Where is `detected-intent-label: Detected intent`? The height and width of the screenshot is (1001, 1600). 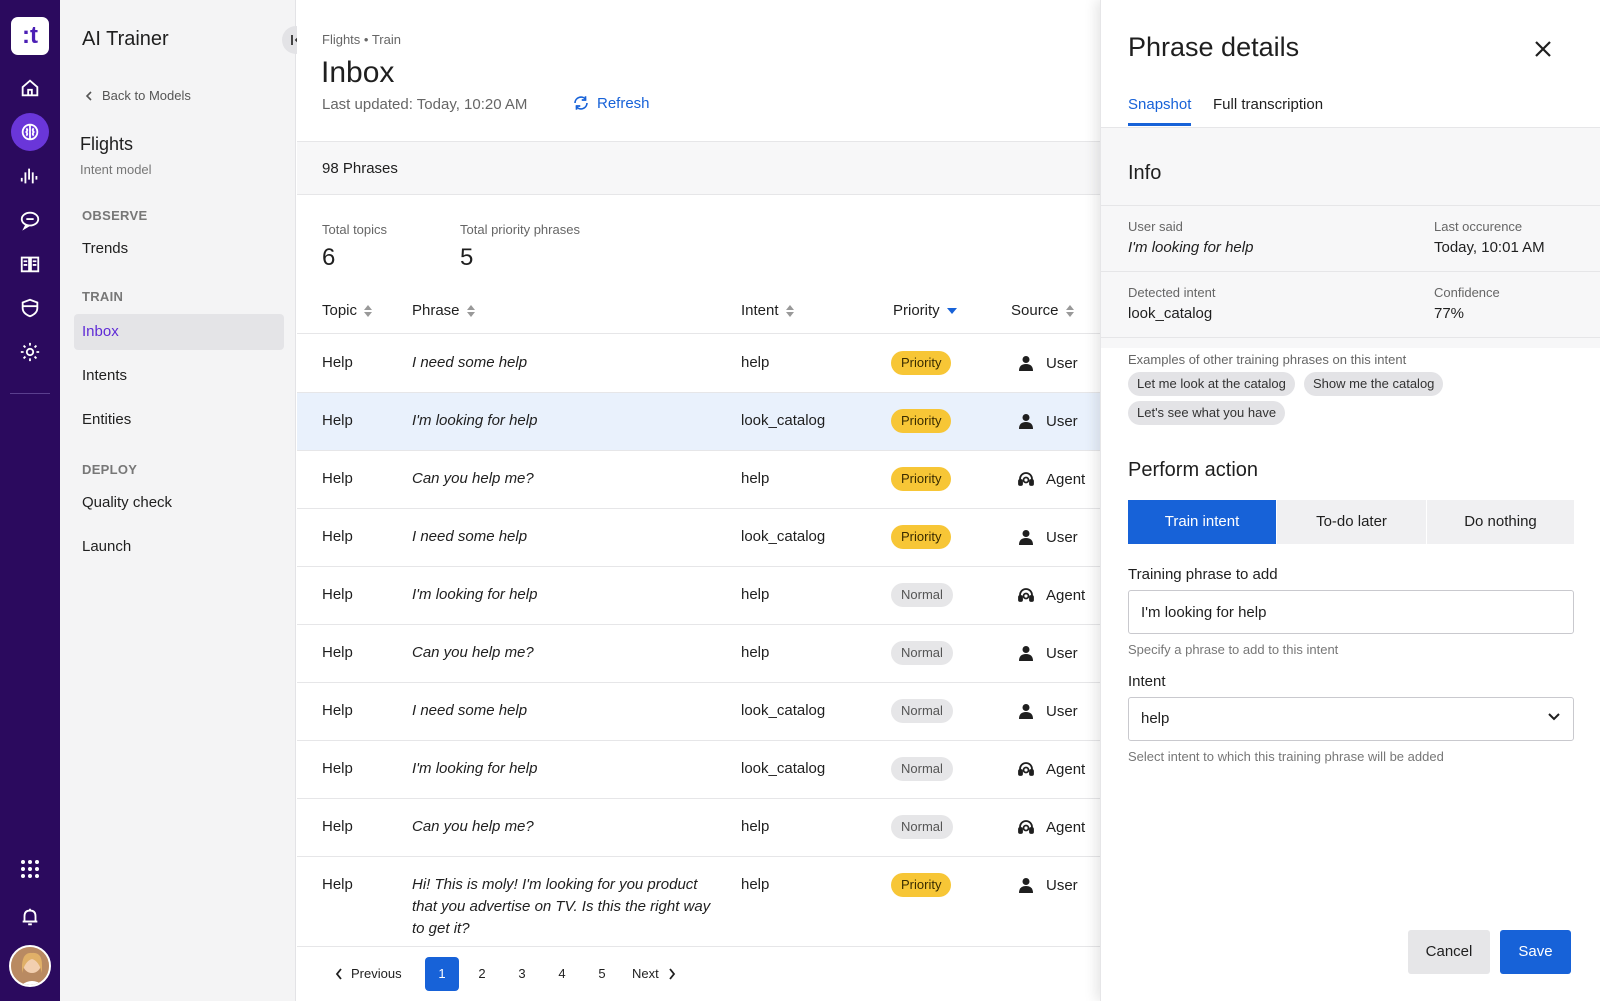
detected-intent-label: Detected intent is located at coordinates (1172, 292).